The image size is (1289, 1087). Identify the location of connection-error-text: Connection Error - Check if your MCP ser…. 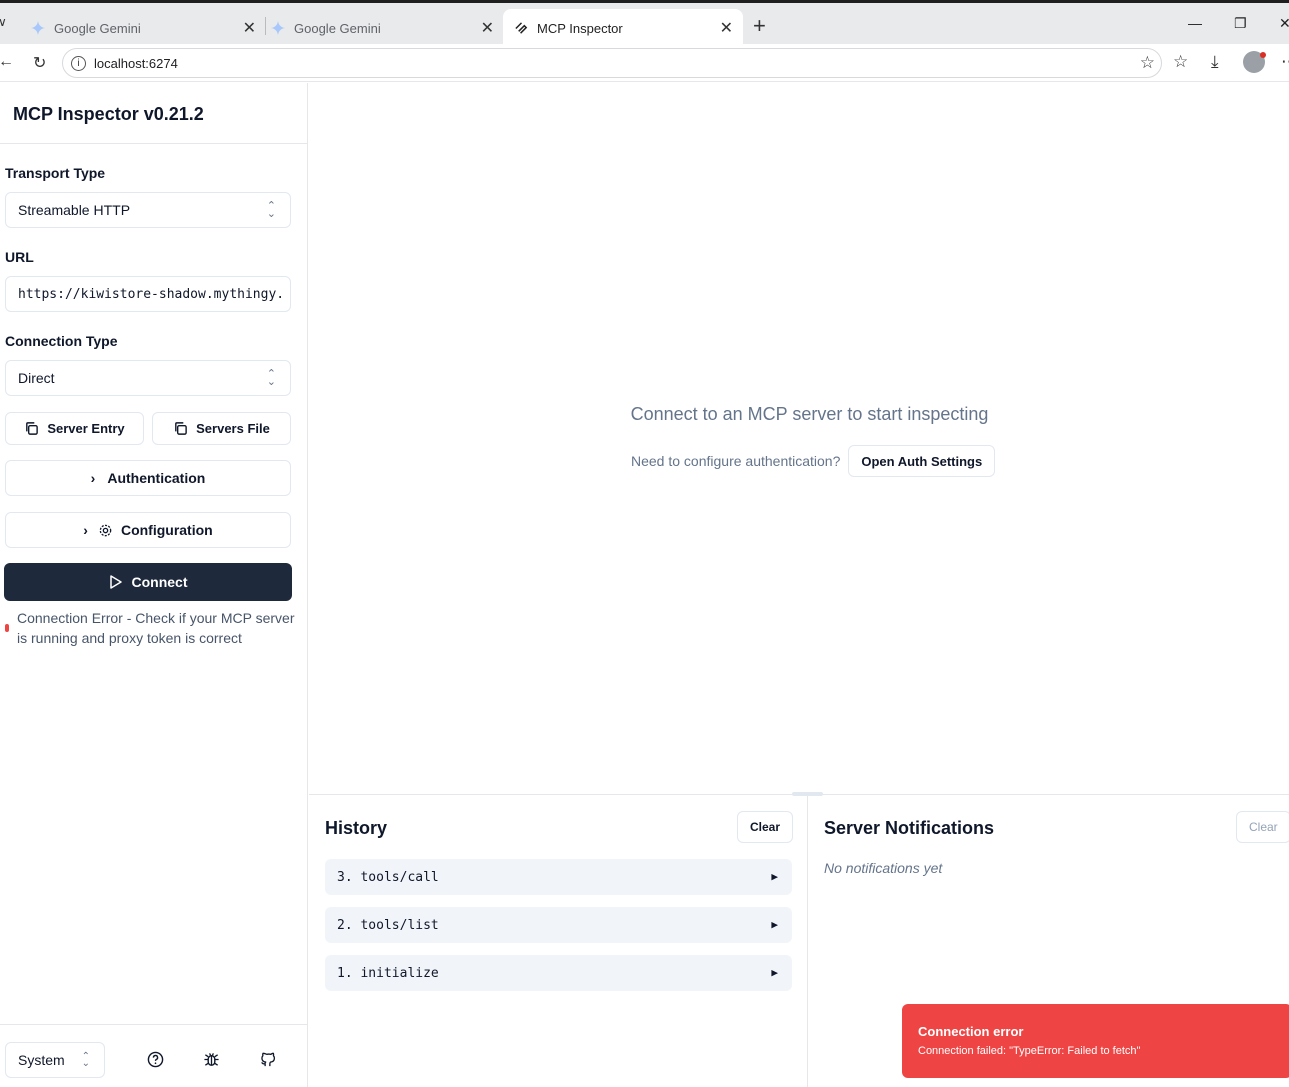
(156, 628).